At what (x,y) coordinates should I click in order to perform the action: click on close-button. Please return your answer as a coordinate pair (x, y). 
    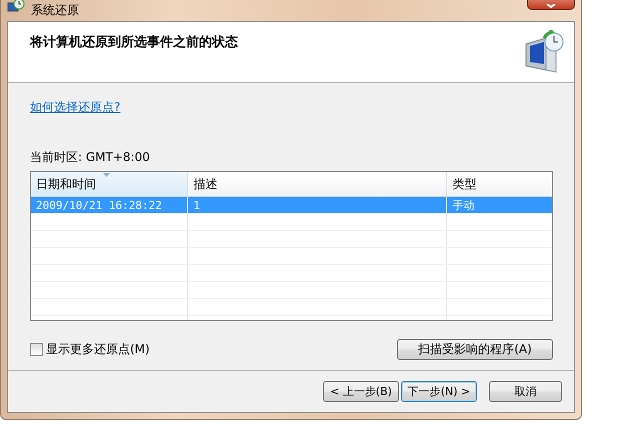
    Looking at the image, I should click on (551, 5).